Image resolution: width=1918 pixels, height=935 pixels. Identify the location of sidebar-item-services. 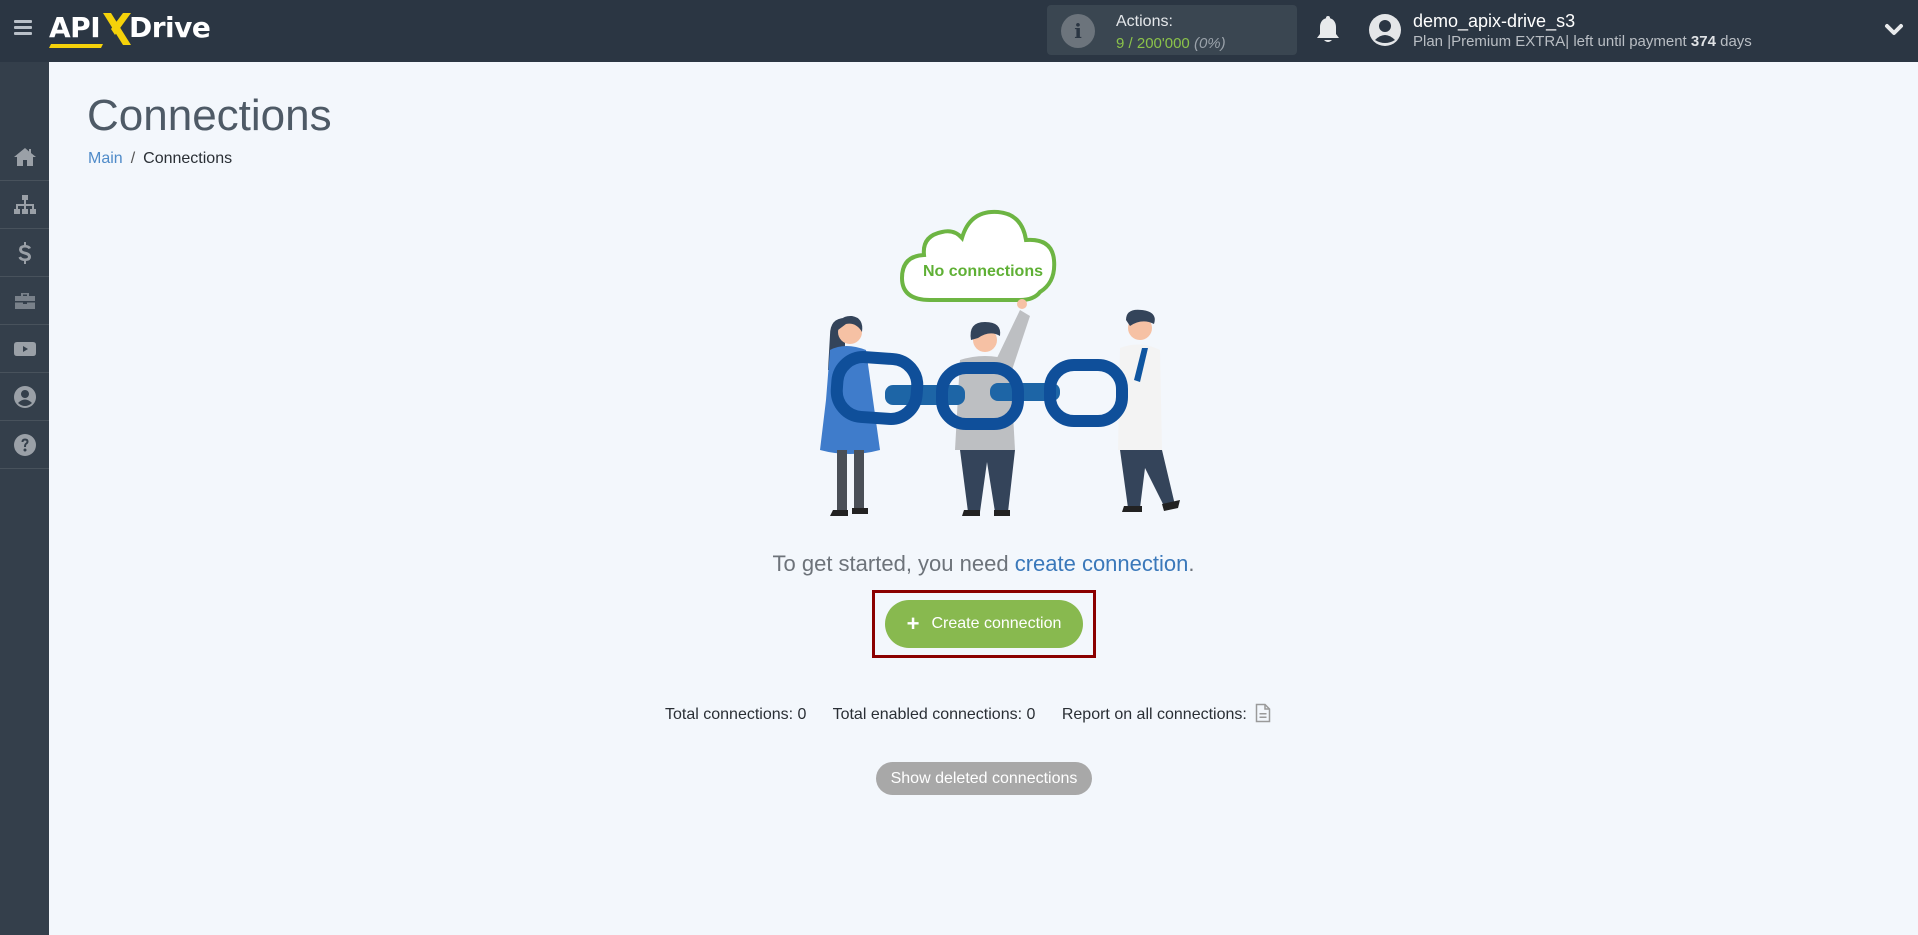
(24, 301).